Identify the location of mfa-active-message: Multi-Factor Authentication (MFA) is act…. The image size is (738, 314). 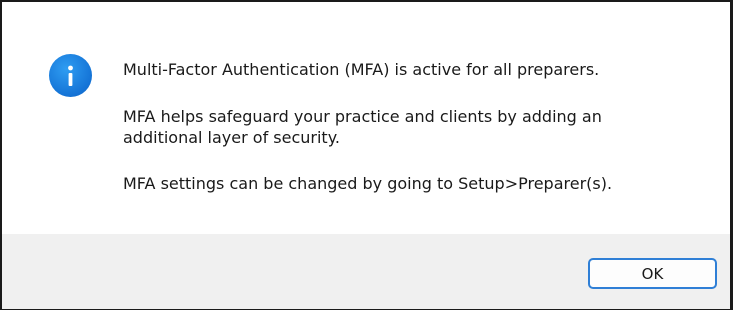
(361, 69).